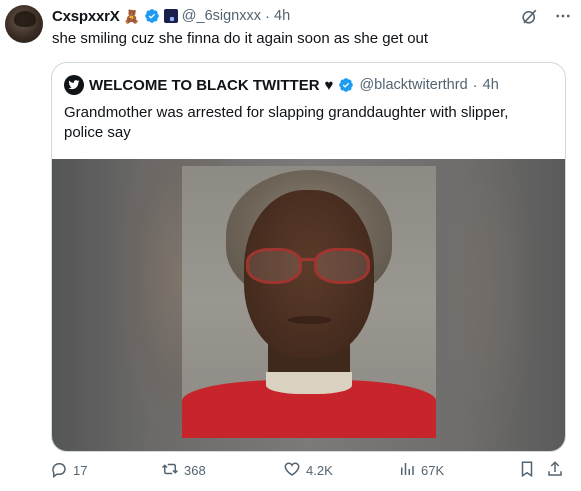  Describe the element at coordinates (563, 16) in the screenshot. I see `more-icon` at that location.